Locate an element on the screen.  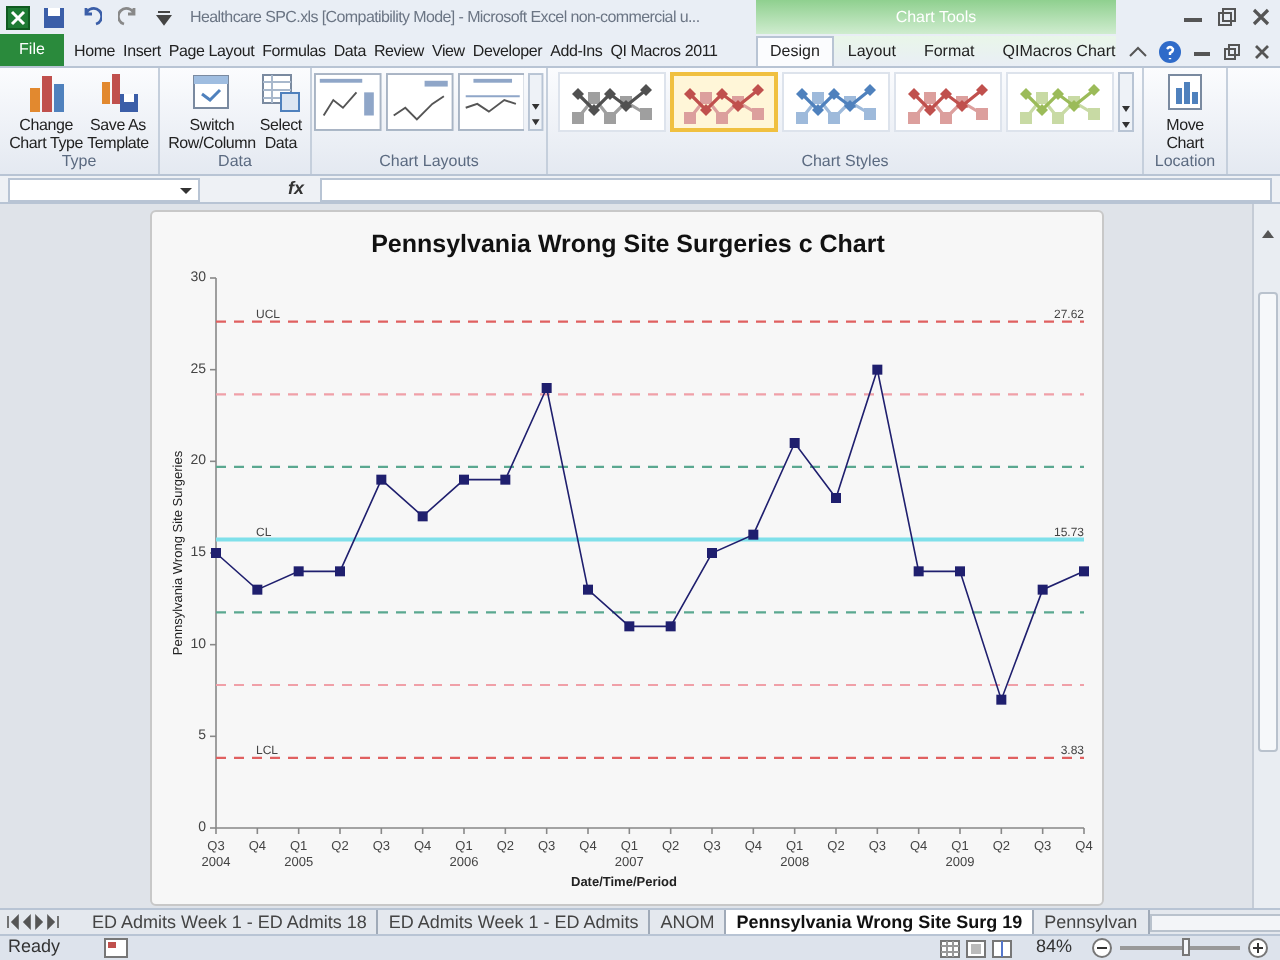
collapse-ribbon-icon is located at coordinates (1138, 51).